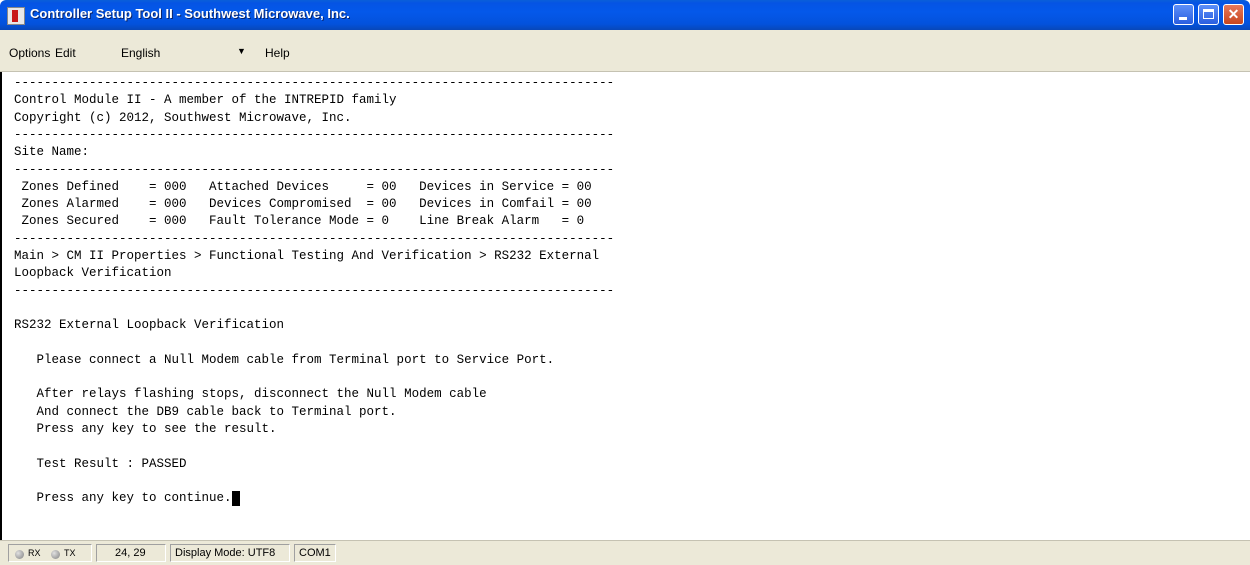 The height and width of the screenshot is (565, 1250). What do you see at coordinates (1183, 14) in the screenshot?
I see `minimize-button` at bounding box center [1183, 14].